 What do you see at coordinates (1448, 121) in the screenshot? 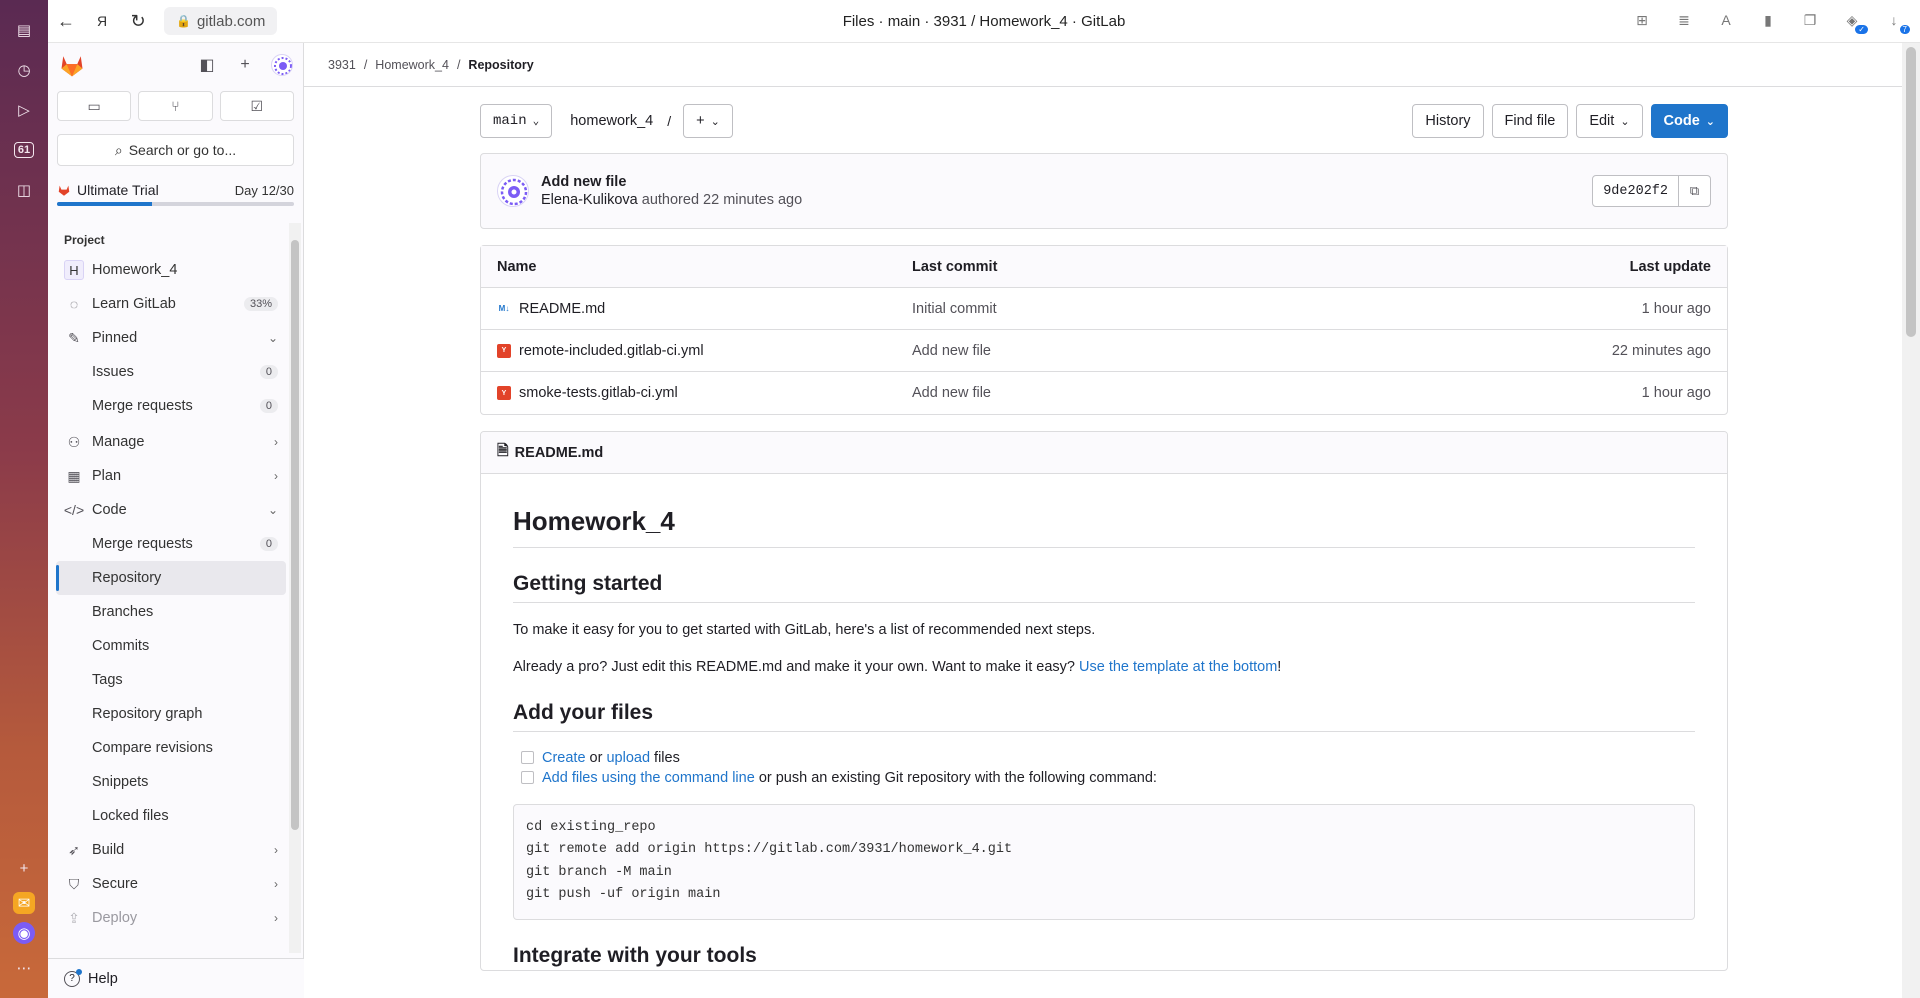
I see `history-button: History` at bounding box center [1448, 121].